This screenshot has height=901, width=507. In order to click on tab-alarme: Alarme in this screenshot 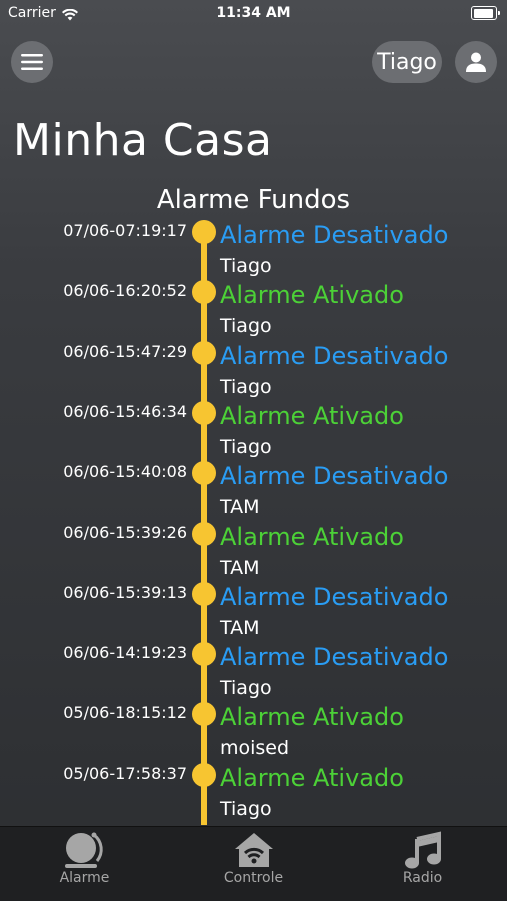, I will do `click(84, 864)`.